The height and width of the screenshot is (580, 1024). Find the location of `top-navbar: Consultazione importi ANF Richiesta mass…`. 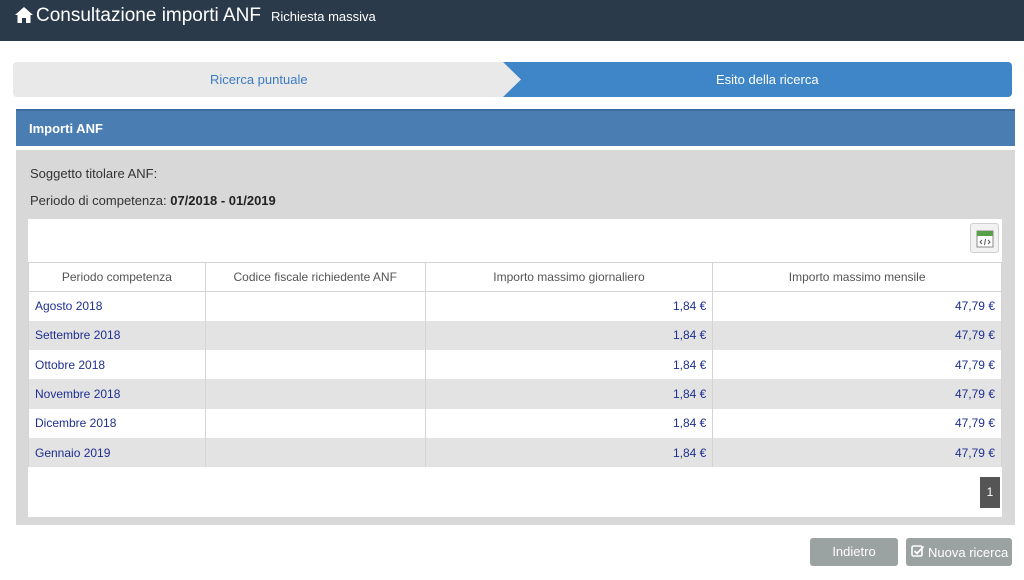

top-navbar: Consultazione importi ANF Richiesta mass… is located at coordinates (512, 20).